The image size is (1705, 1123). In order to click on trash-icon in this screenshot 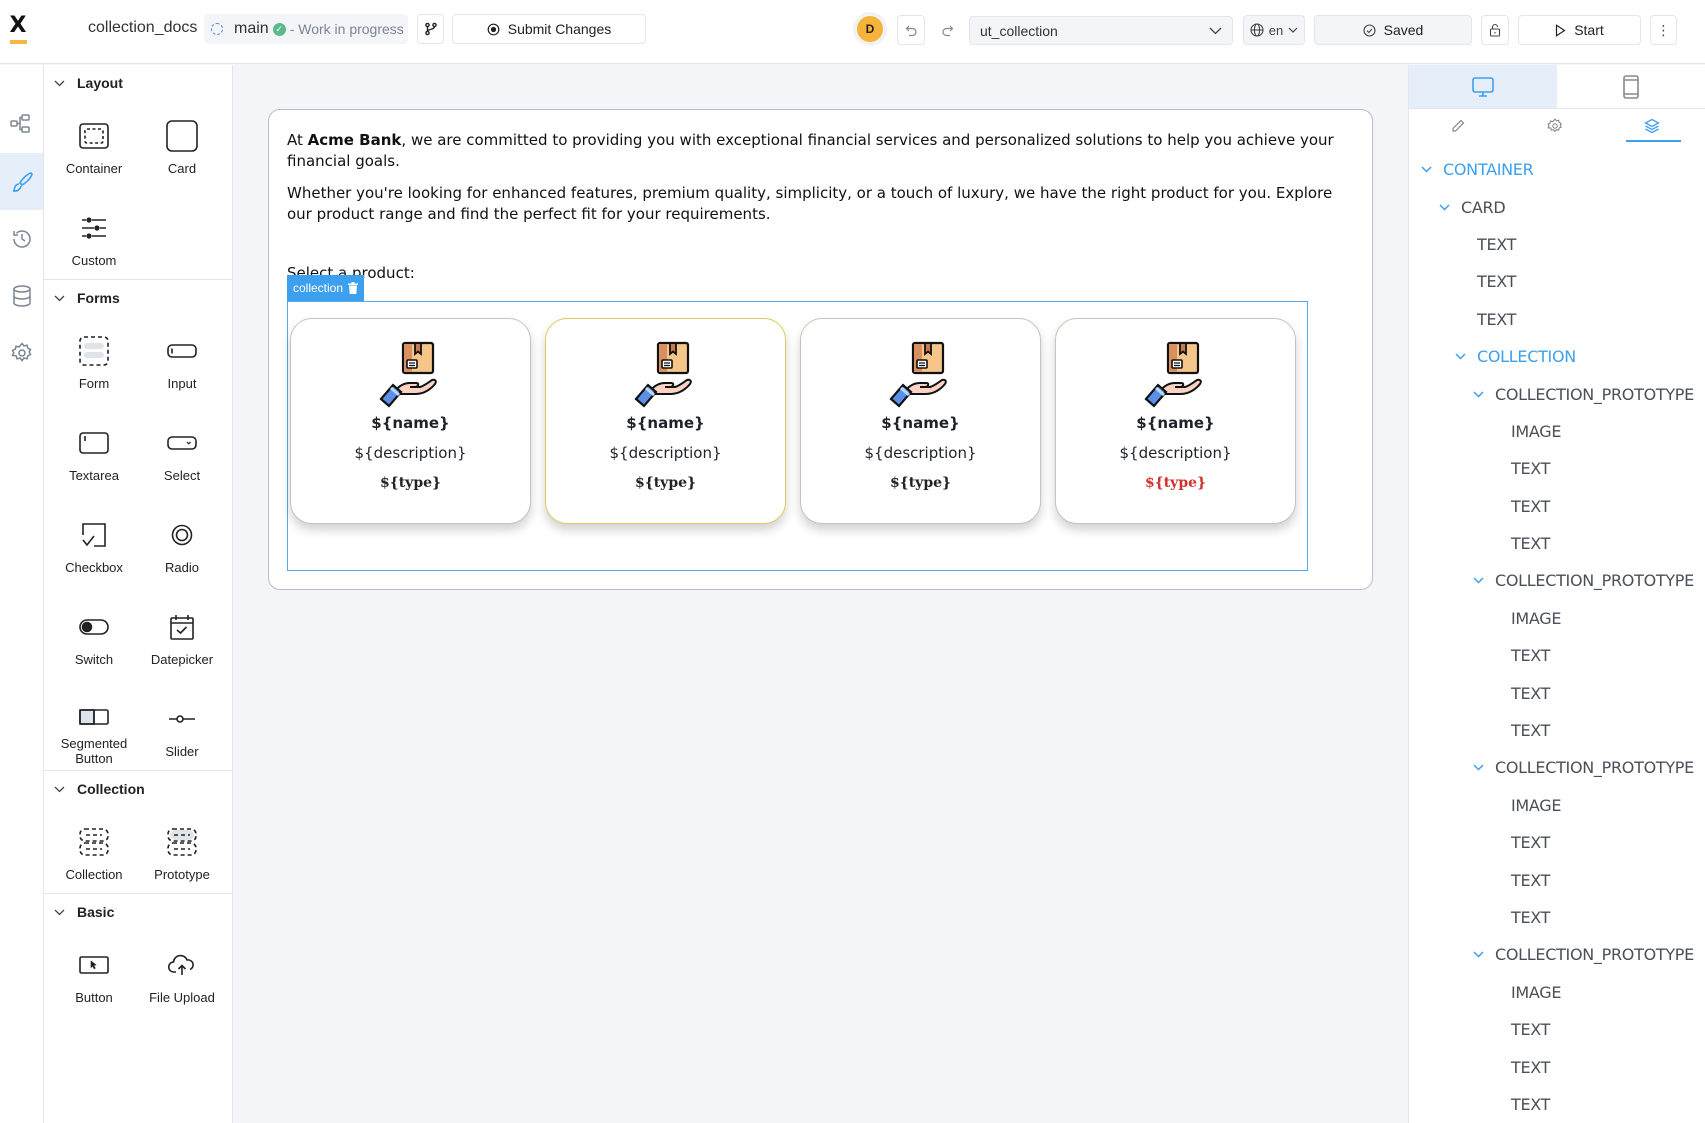, I will do `click(353, 288)`.